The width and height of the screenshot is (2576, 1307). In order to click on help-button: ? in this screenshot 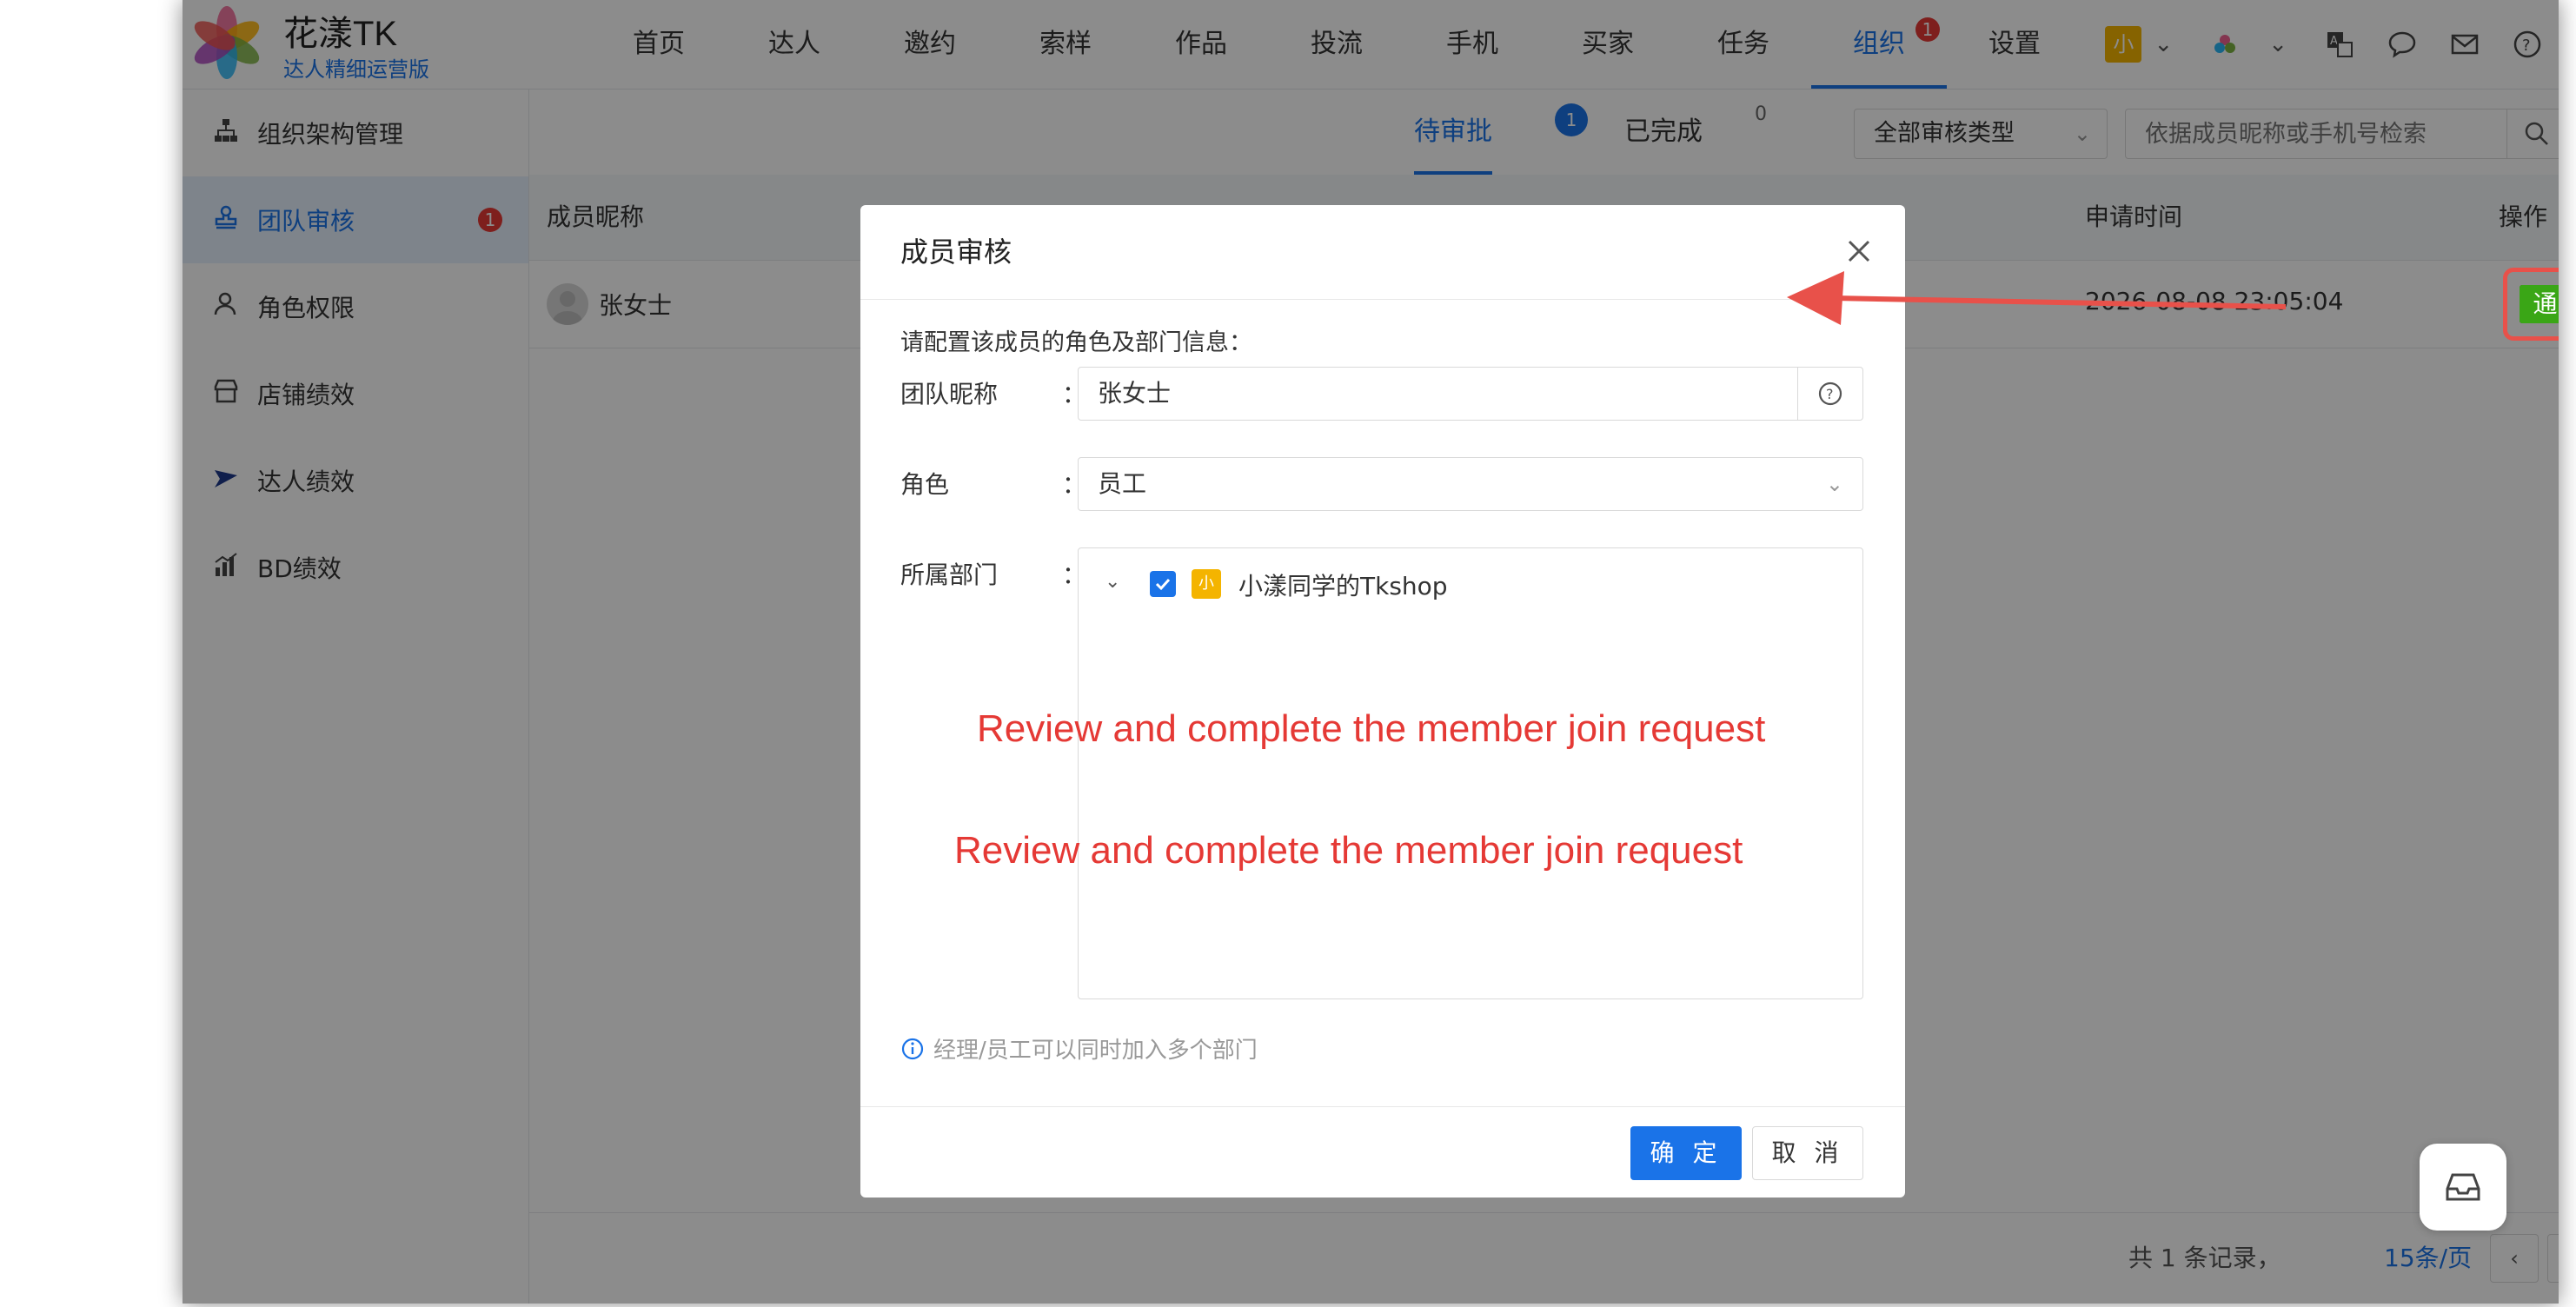, I will do `click(1829, 394)`.